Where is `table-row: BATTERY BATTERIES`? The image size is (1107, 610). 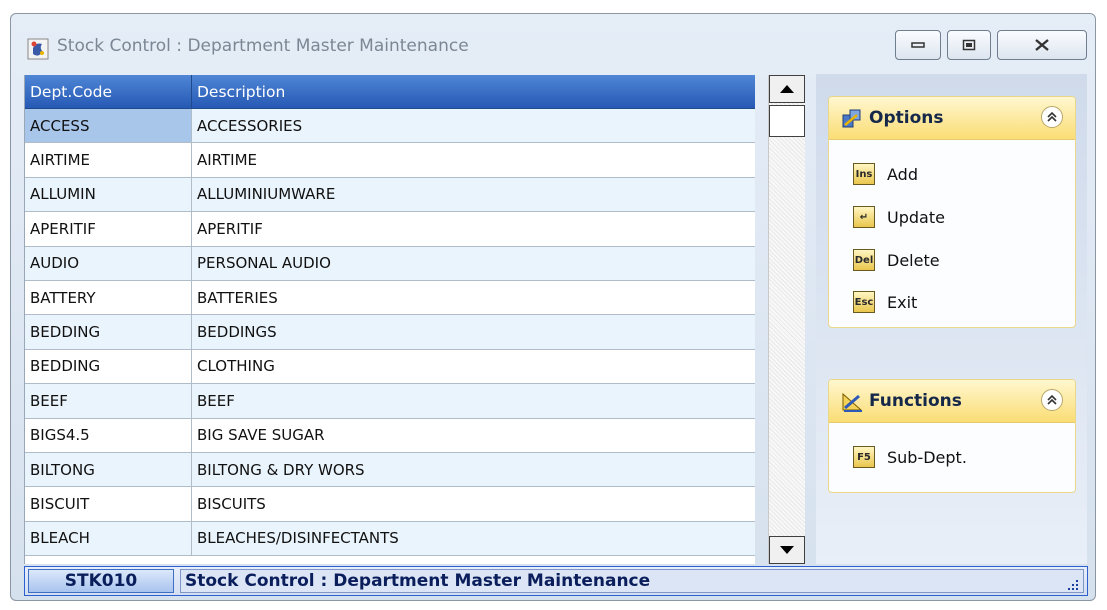
table-row: BATTERY BATTERIES is located at coordinates (390, 298).